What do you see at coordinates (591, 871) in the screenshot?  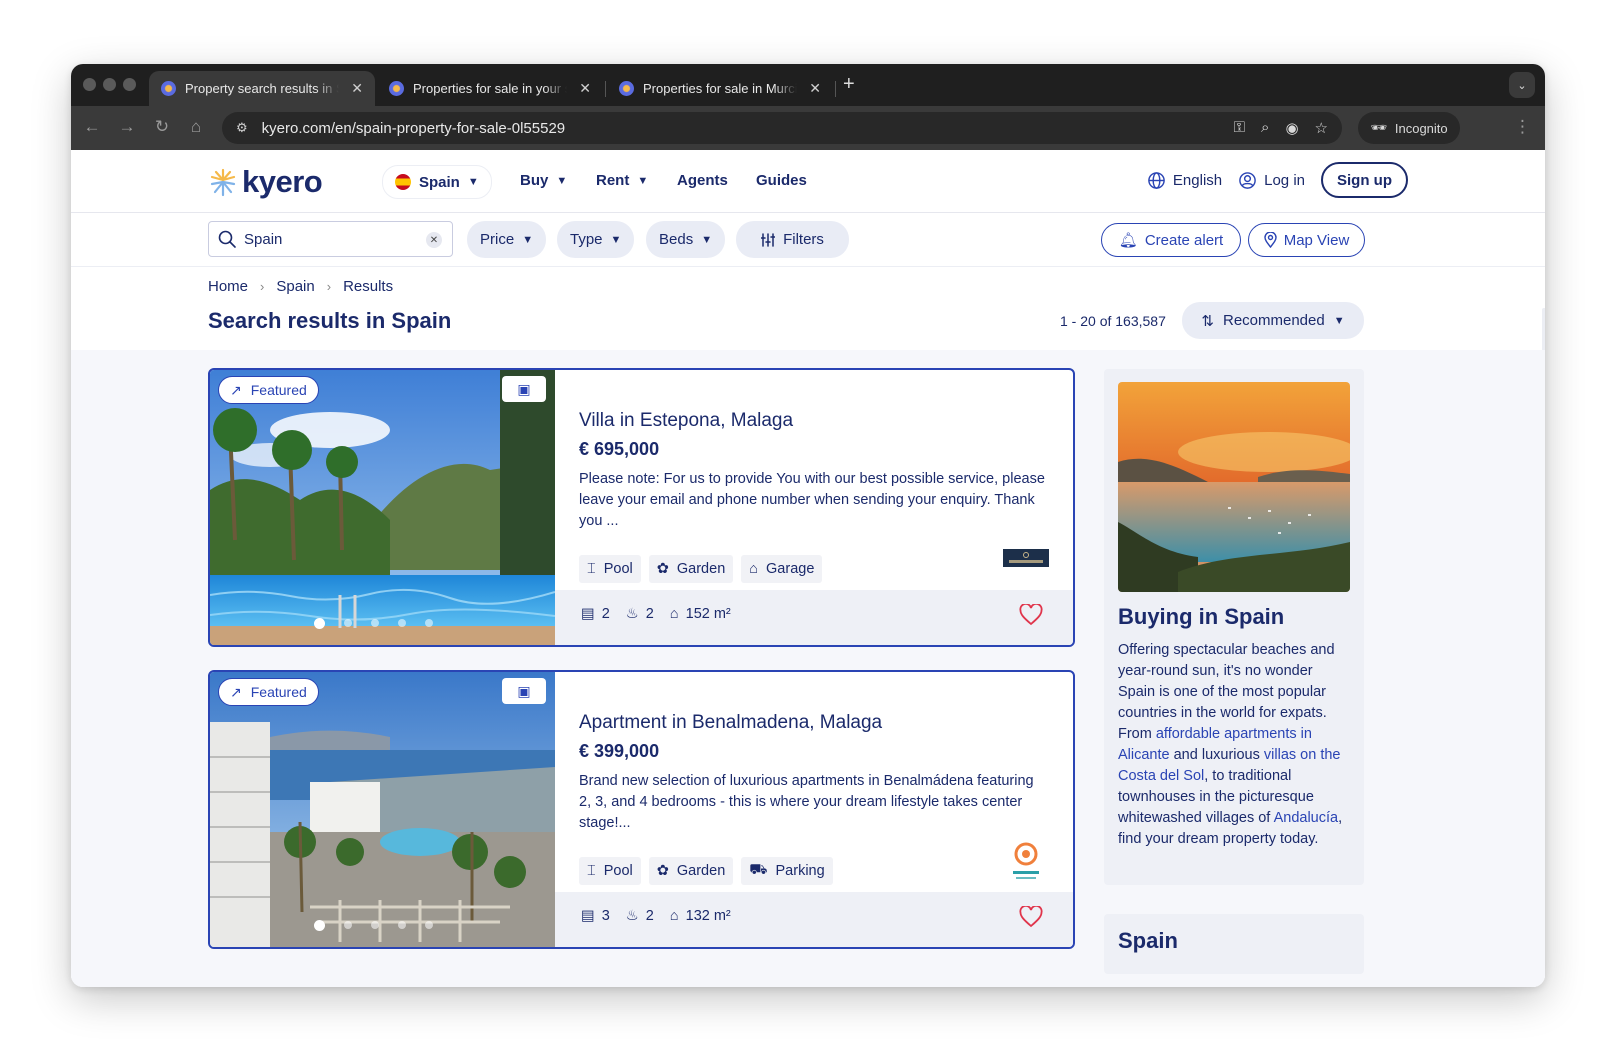 I see `pool-ladder-icon: ⌶` at bounding box center [591, 871].